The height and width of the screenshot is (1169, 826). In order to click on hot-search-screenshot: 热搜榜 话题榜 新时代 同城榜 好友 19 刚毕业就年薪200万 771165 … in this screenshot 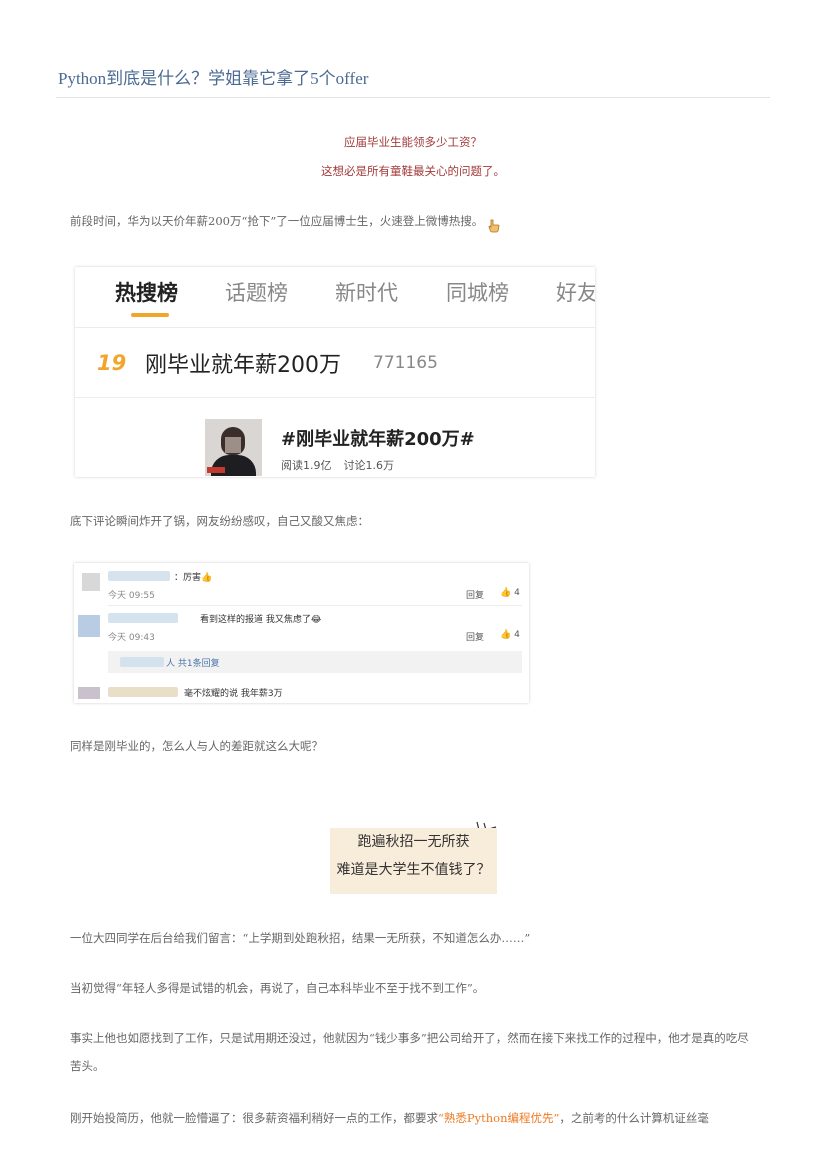, I will do `click(335, 372)`.